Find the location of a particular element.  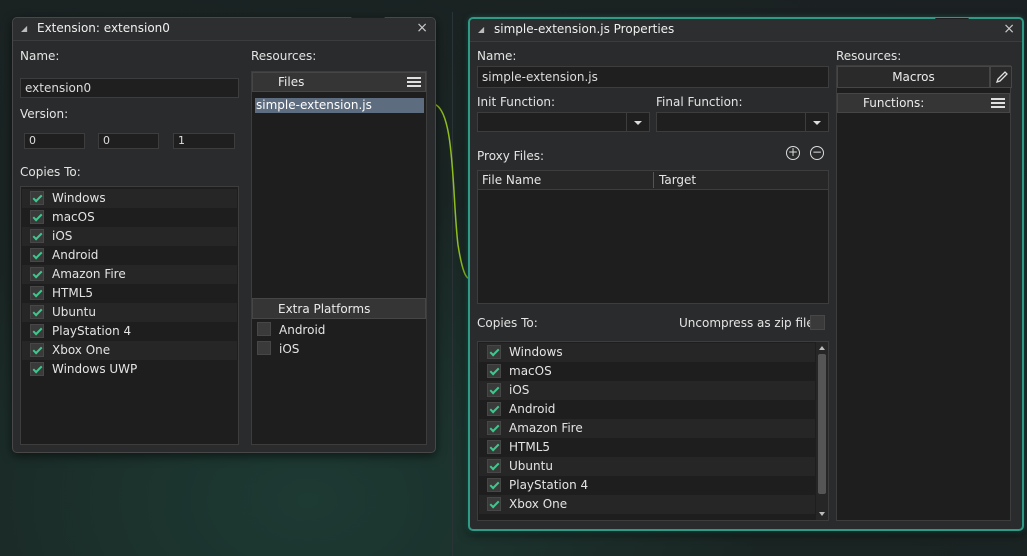

version-patch-field: 1 is located at coordinates (204, 141).